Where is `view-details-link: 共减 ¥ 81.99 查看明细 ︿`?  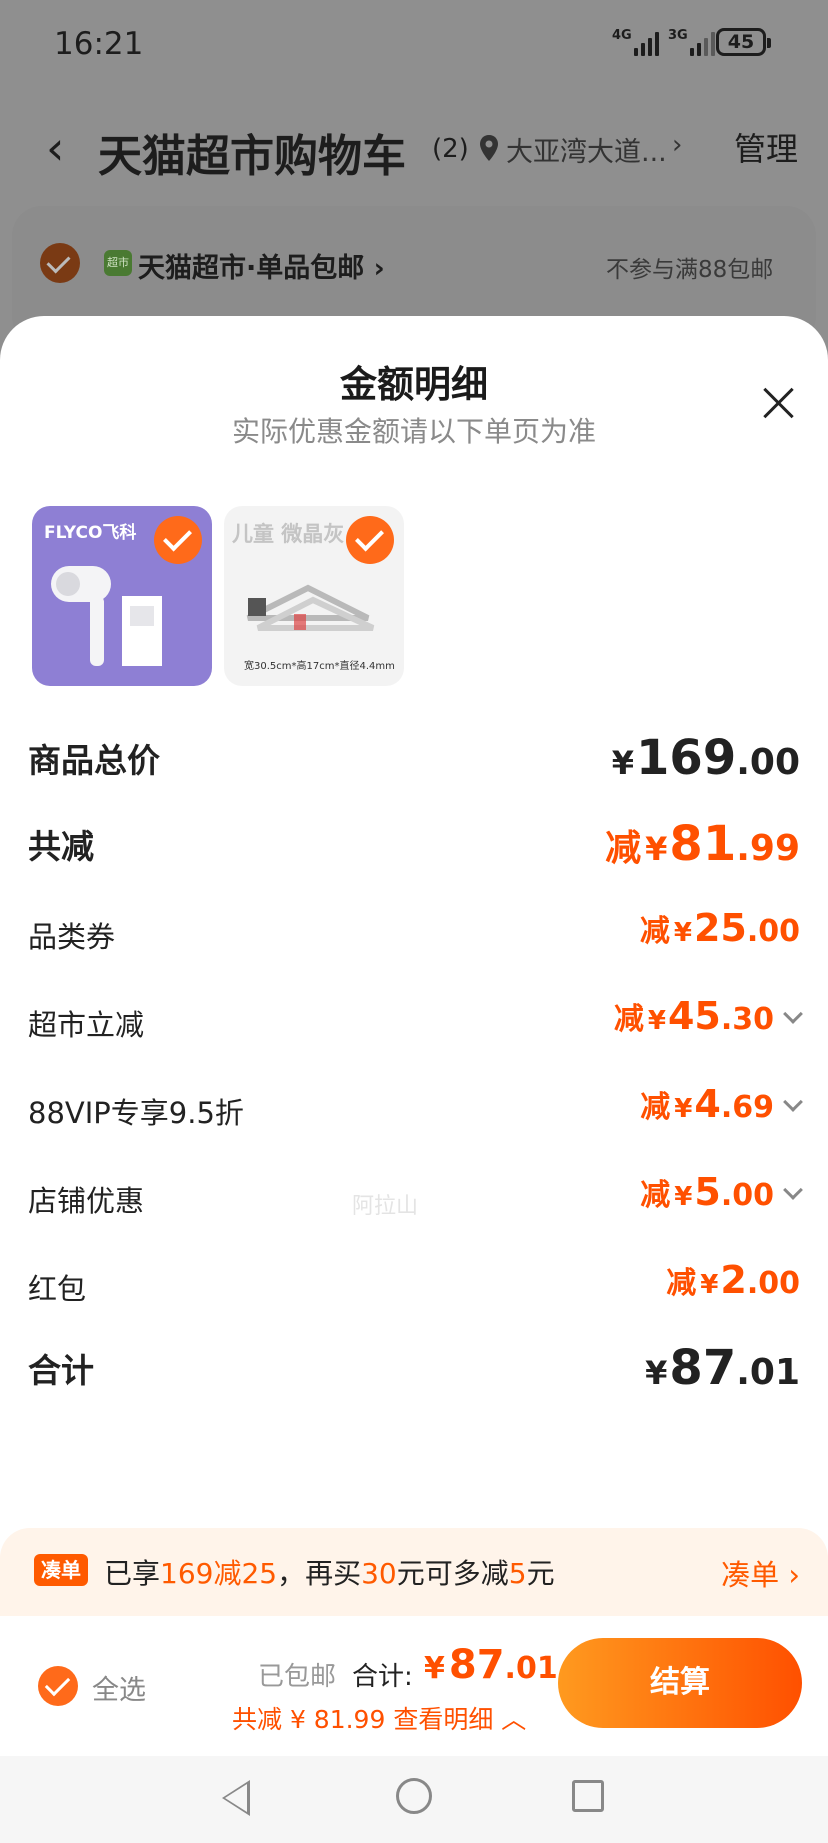
view-details-link: 共减 ¥ 81.99 查看明细 ︿ is located at coordinates (379, 1718).